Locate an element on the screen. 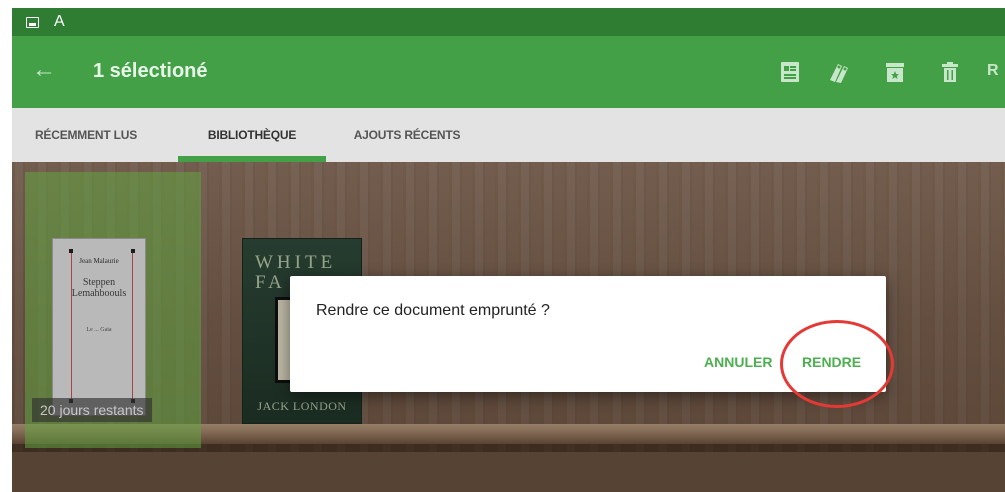 Image resolution: width=1005 pixels, height=492 pixels. status-letter: A is located at coordinates (59, 21).